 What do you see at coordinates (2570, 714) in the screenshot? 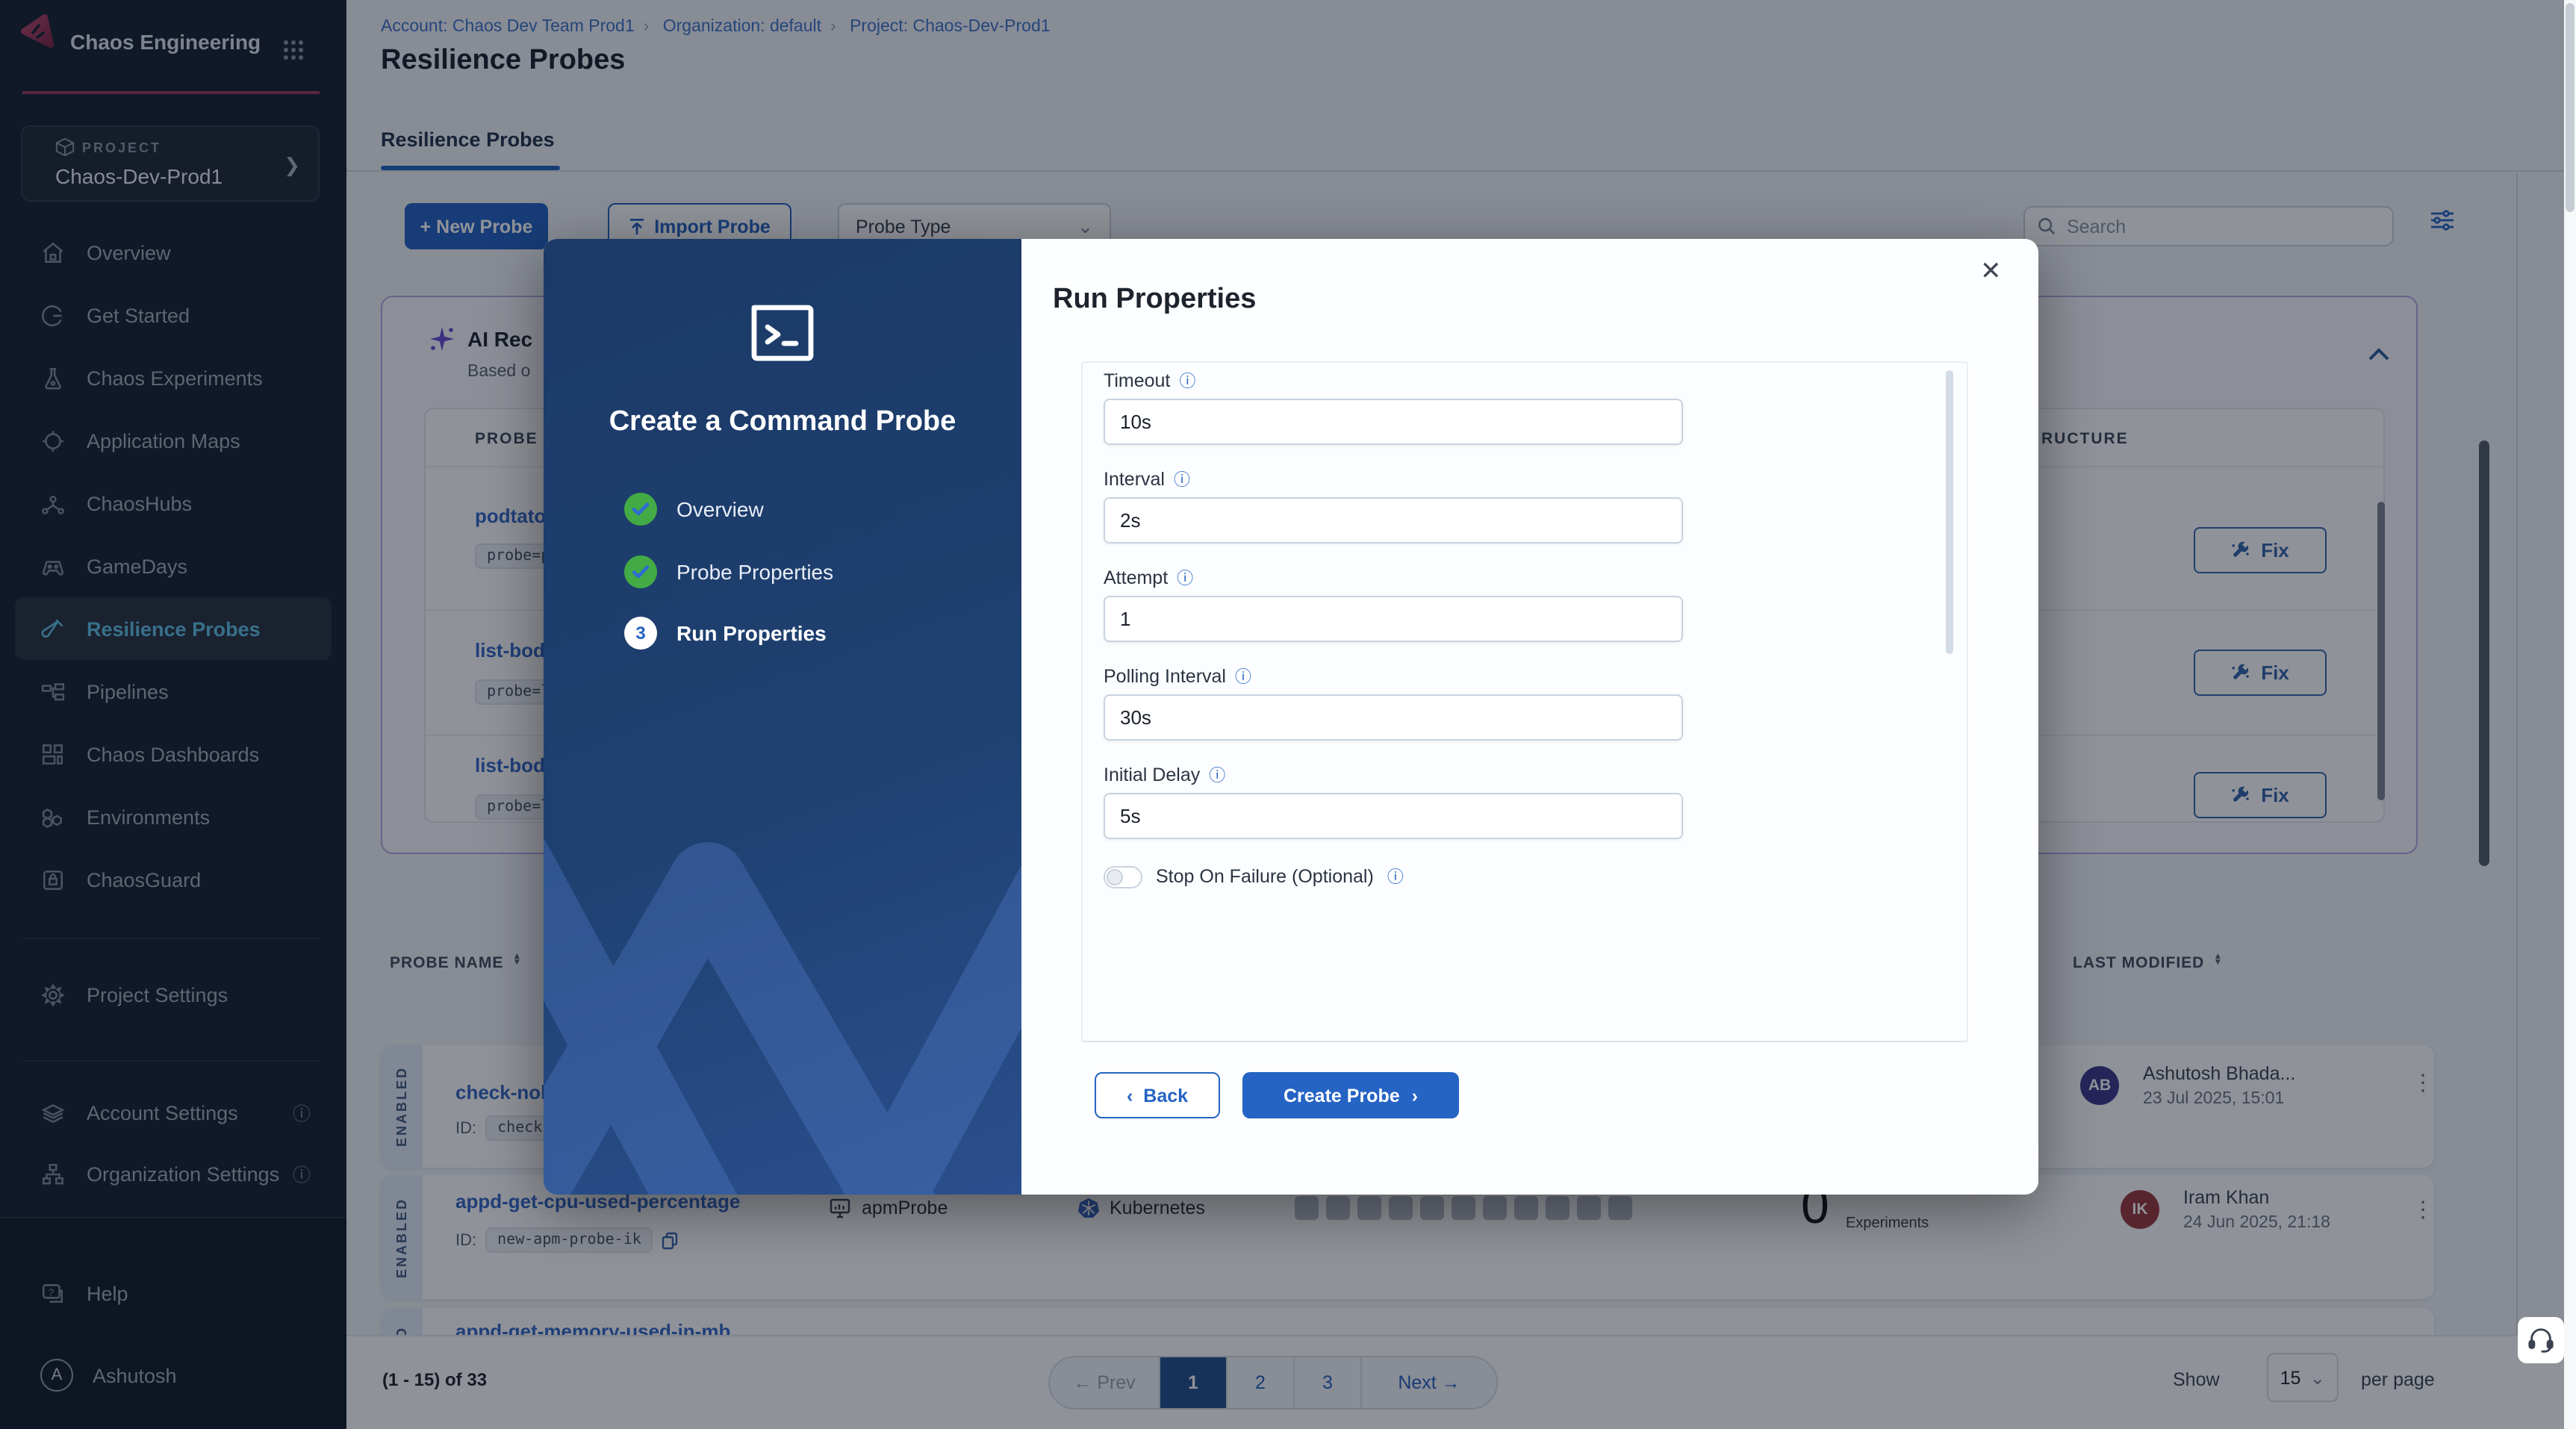
I see `browser-scrollbar` at bounding box center [2570, 714].